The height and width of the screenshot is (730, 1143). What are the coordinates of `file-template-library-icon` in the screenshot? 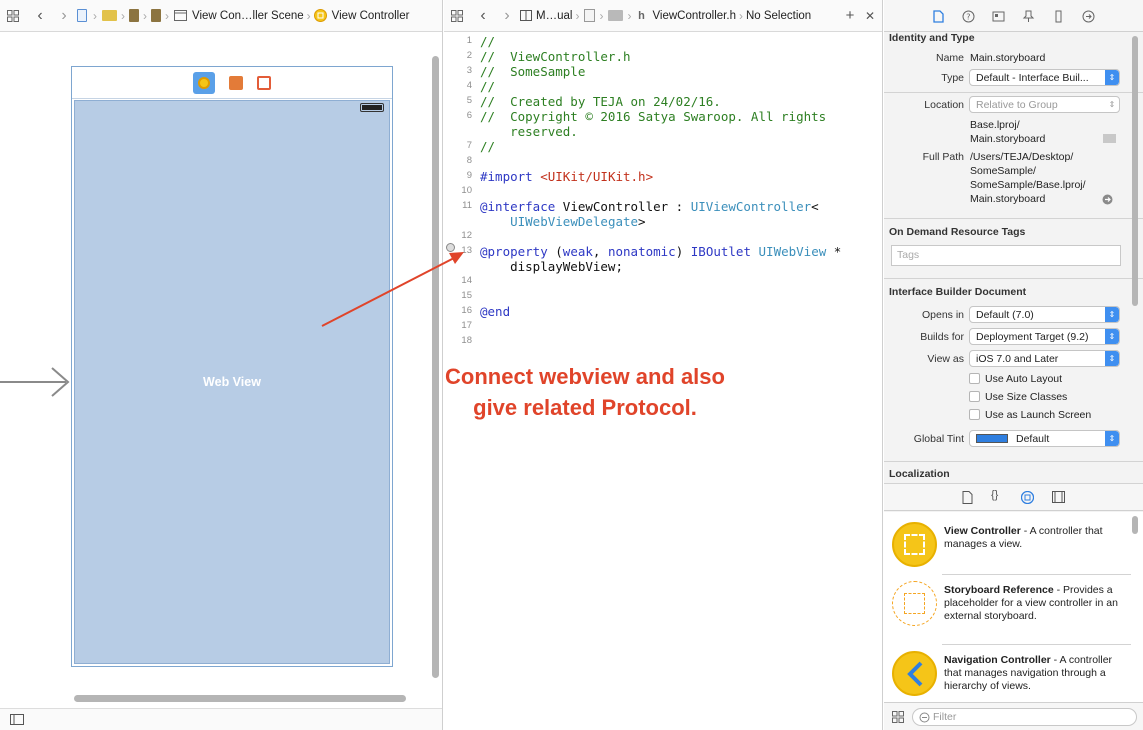 It's located at (968, 497).